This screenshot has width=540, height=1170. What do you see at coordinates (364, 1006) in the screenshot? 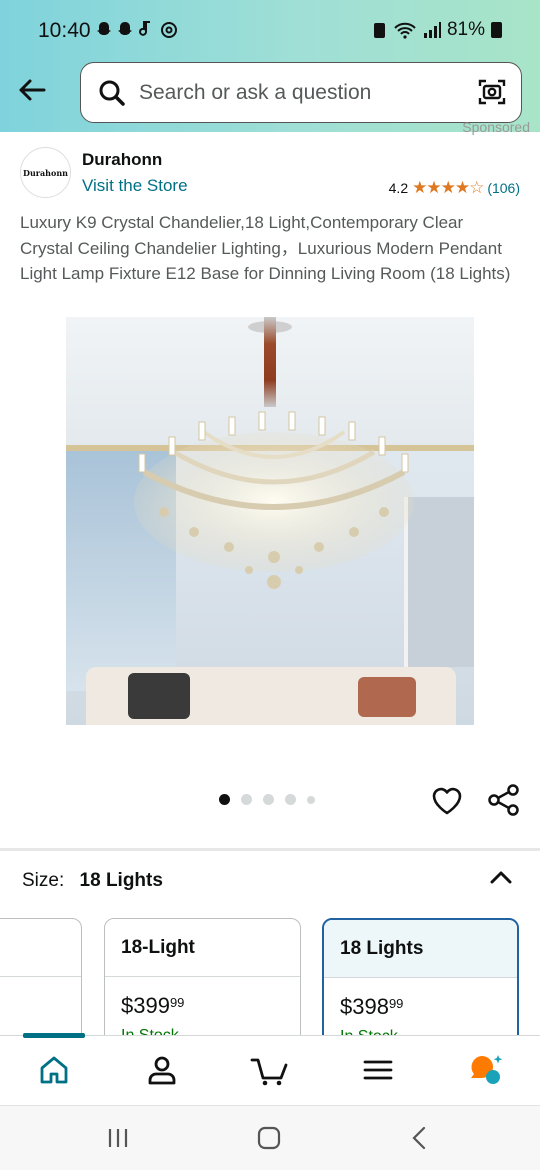
I see `price-whole: $398` at bounding box center [364, 1006].